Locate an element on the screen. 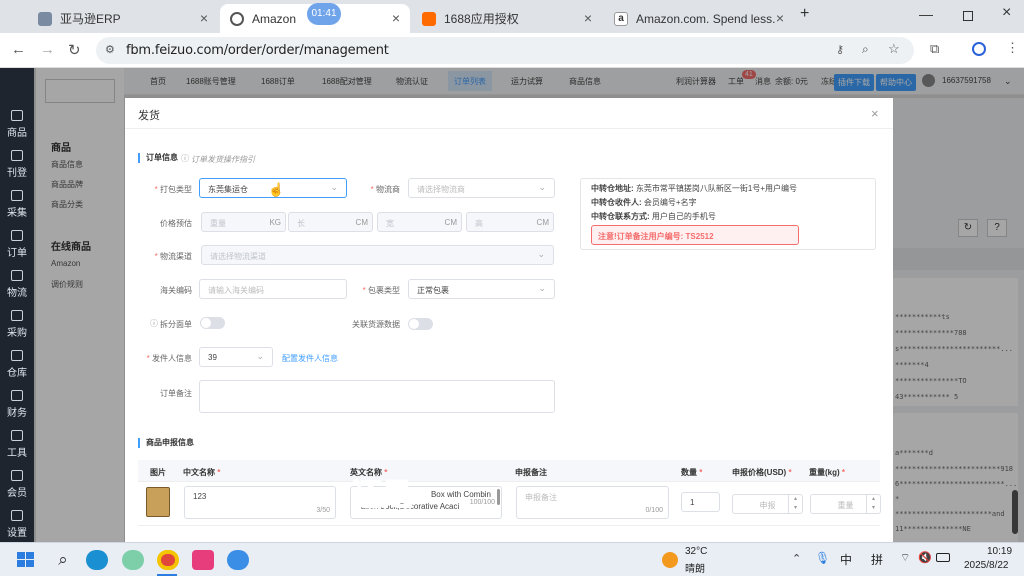  tab-erp: 亚马逊ERP × is located at coordinates (123, 18).